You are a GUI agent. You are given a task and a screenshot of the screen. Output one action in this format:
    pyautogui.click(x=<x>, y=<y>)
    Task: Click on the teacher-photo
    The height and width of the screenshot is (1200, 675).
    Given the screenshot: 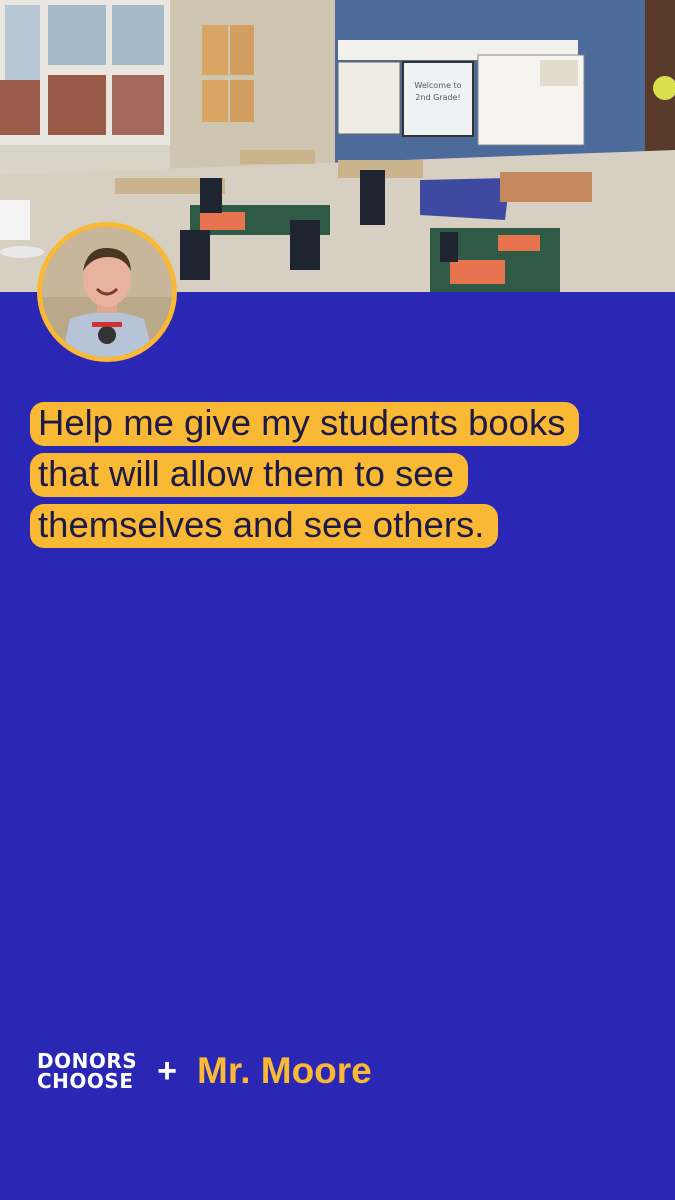 What is the action you would take?
    pyautogui.click(x=107, y=292)
    